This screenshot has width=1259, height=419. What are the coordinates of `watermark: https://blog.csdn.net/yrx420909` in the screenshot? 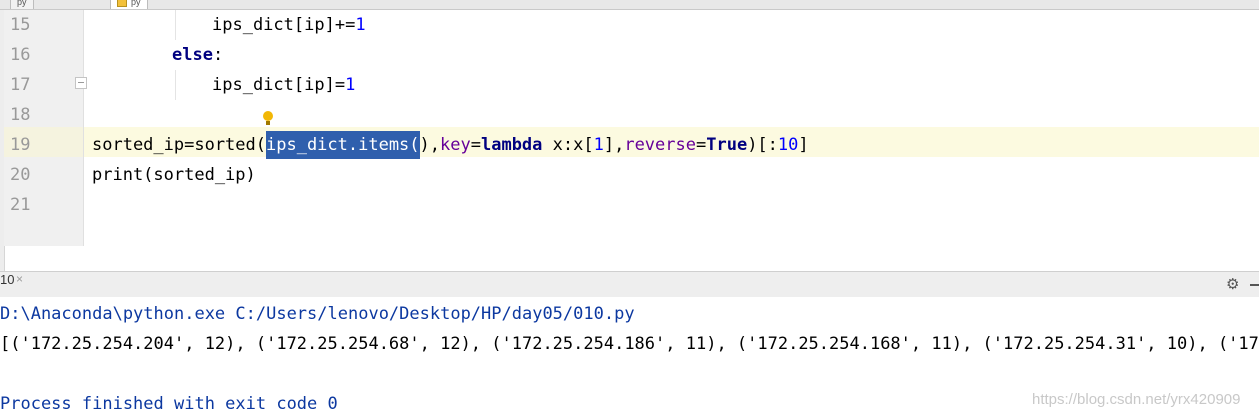 It's located at (1136, 399).